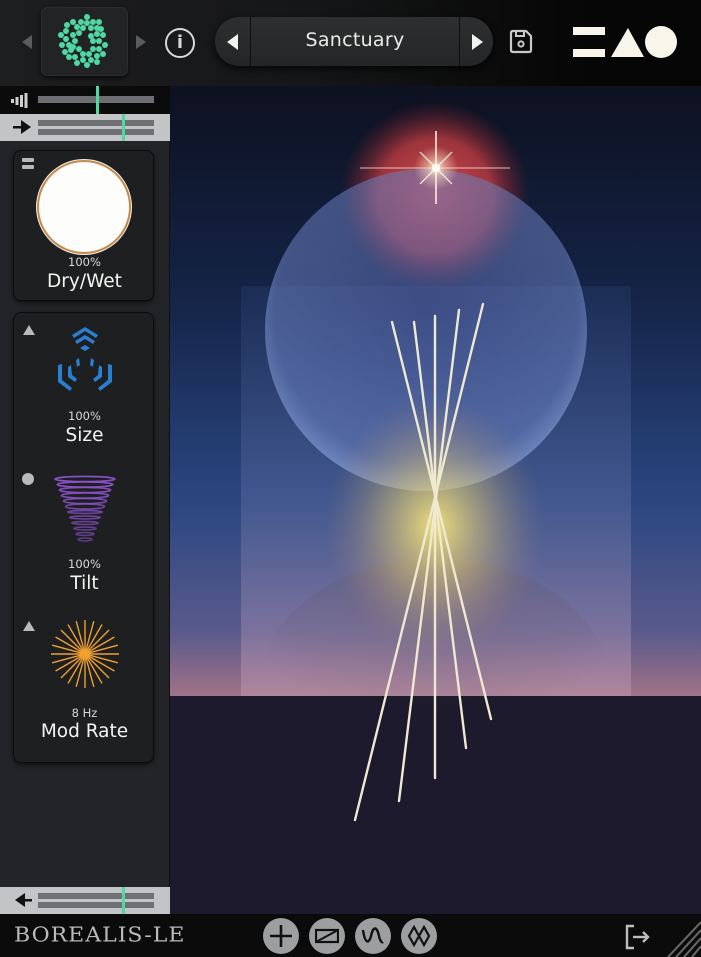 This screenshot has width=701, height=957. Describe the element at coordinates (23, 900) in the screenshot. I see `arrow-left-icon` at that location.